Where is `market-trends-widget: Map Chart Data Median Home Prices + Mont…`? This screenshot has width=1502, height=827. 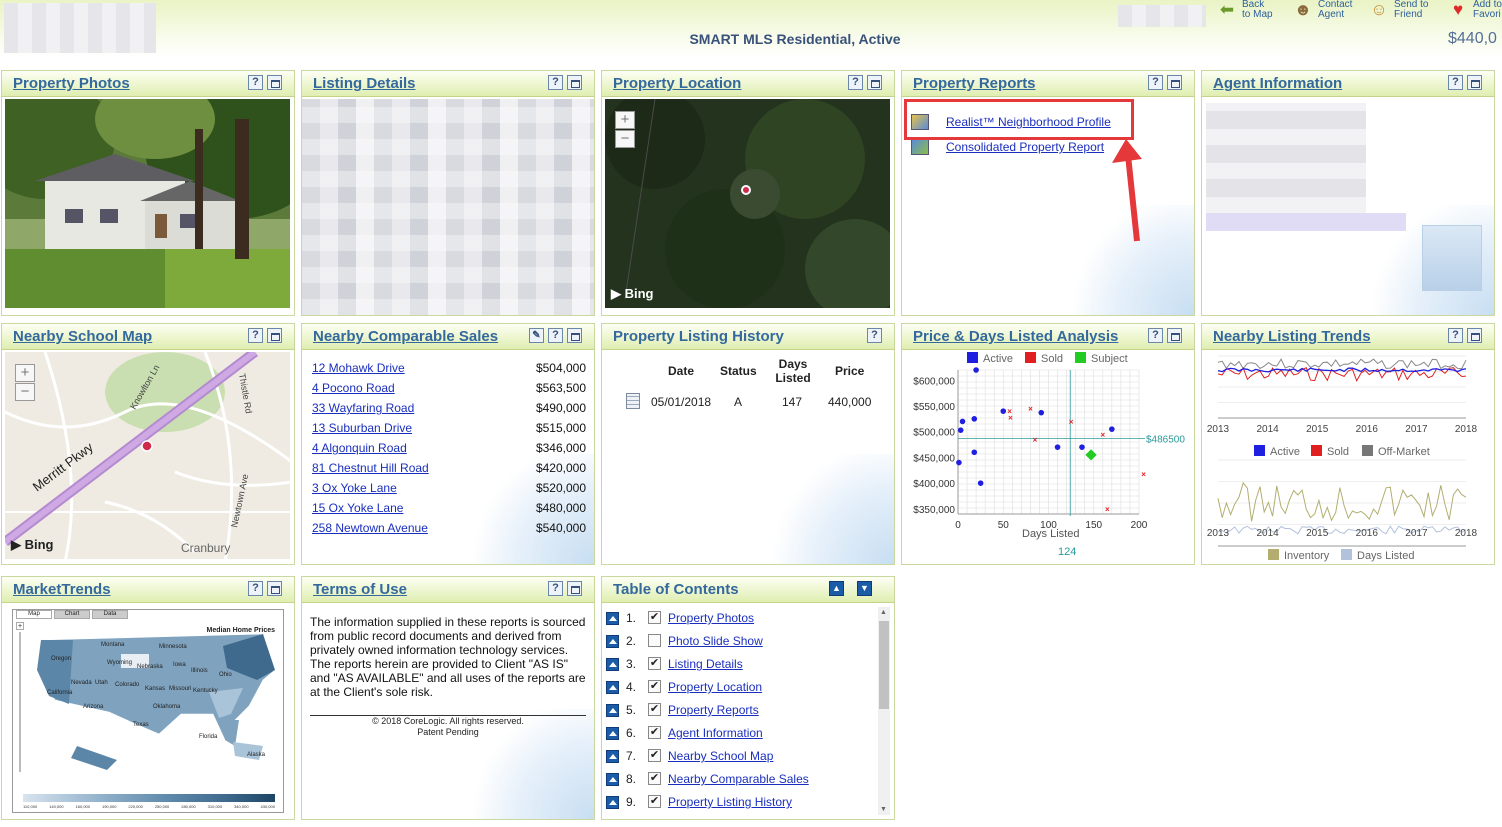
market-trends-widget: Map Chart Data Median Home Prices + Mont… is located at coordinates (148, 711).